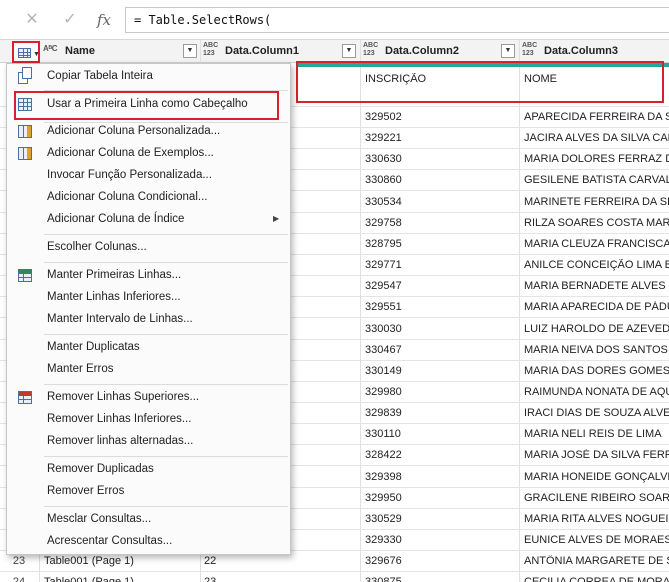 This screenshot has height=582, width=669. What do you see at coordinates (596, 519) in the screenshot?
I see `cell: MARIA RITA ALVES NOGUEIRA` at bounding box center [596, 519].